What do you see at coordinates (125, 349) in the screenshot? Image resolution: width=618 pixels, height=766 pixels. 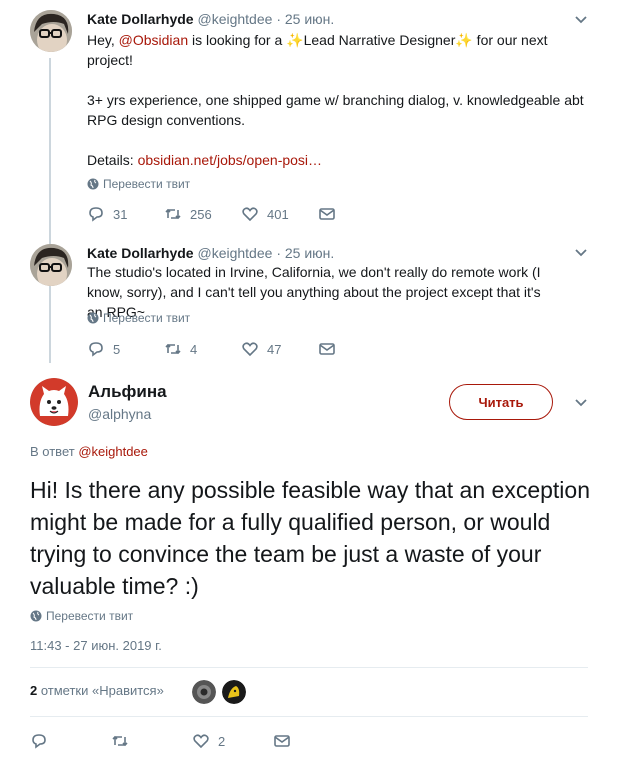 I see `reply-button: 5` at bounding box center [125, 349].